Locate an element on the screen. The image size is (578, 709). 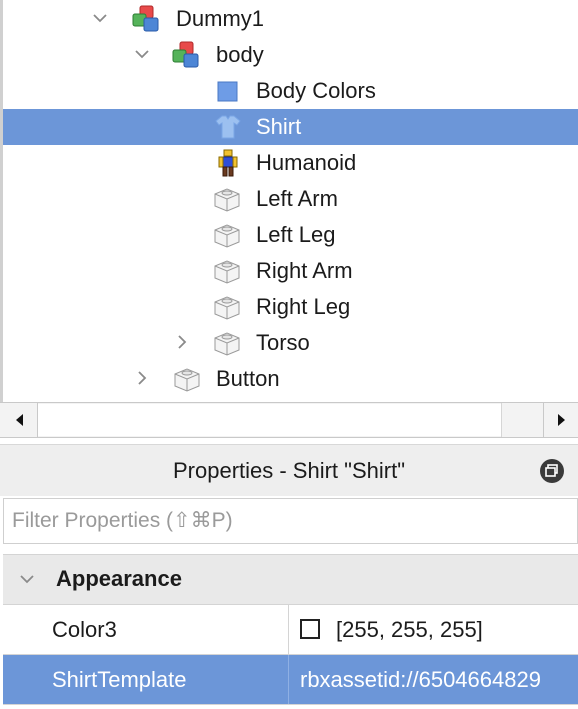
properties-title: Properties - Shirt "Shirt" is located at coordinates (289, 470).